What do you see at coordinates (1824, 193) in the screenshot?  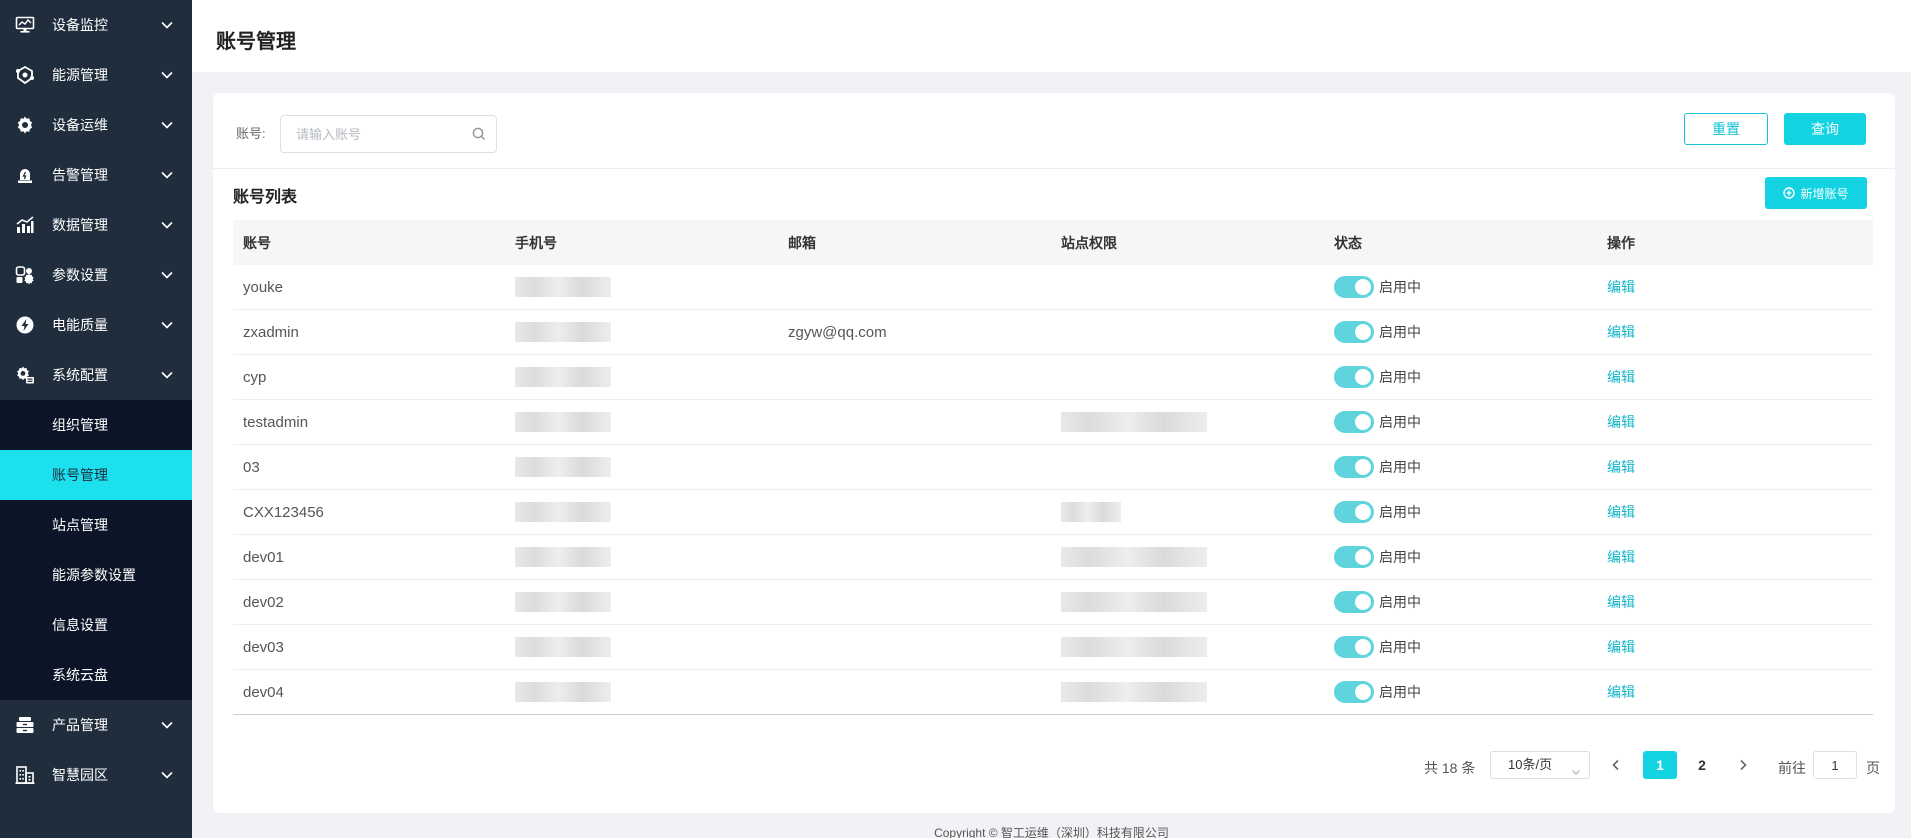 I see `add-account-label: 新增账号` at bounding box center [1824, 193].